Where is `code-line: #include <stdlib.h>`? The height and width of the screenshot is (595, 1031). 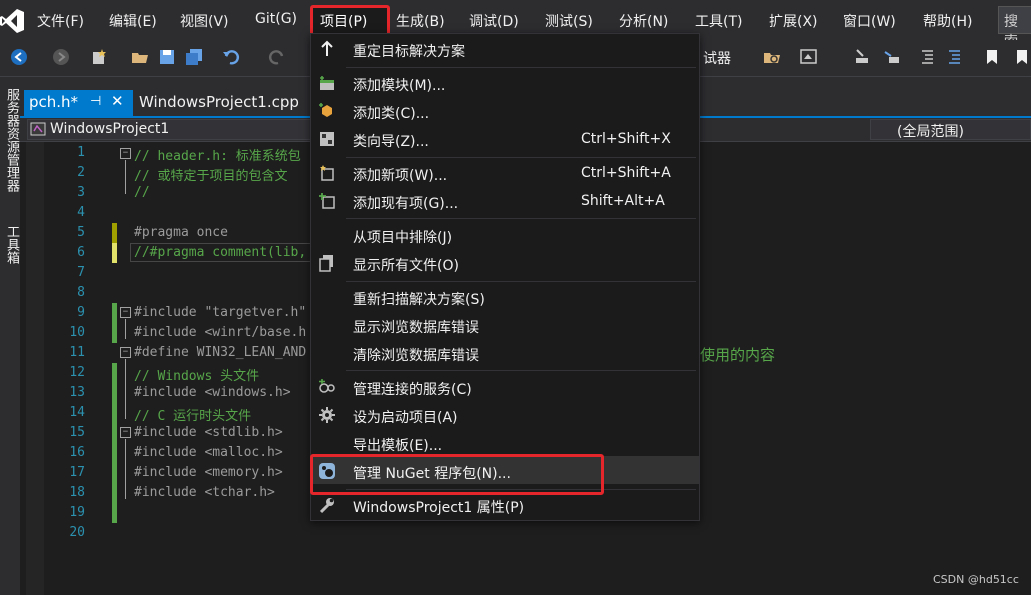 code-line: #include <stdlib.h> is located at coordinates (208, 432).